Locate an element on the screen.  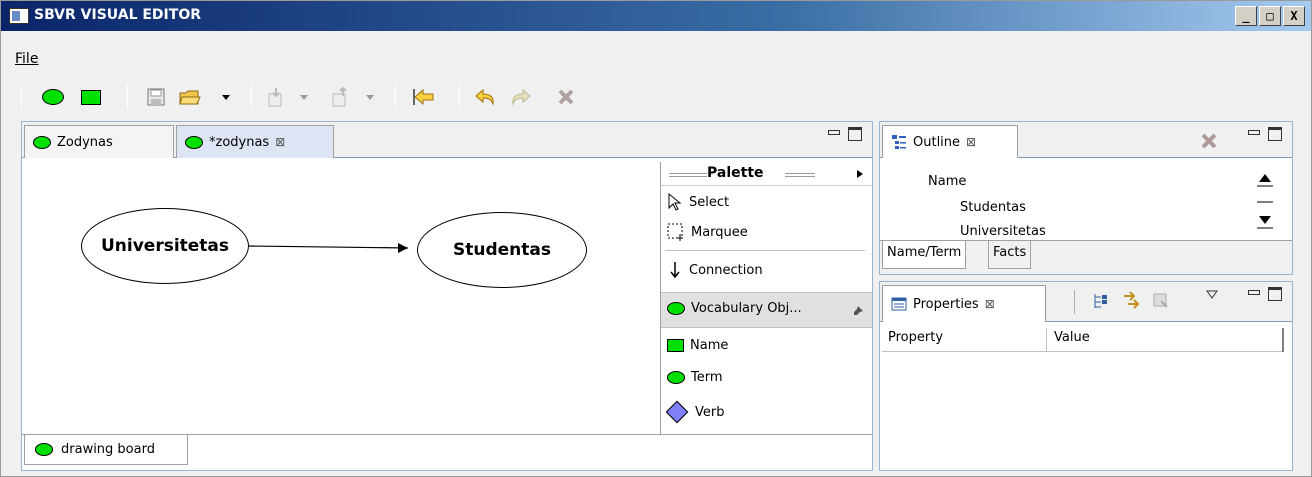
palette-item-term: Term is located at coordinates (695, 377).